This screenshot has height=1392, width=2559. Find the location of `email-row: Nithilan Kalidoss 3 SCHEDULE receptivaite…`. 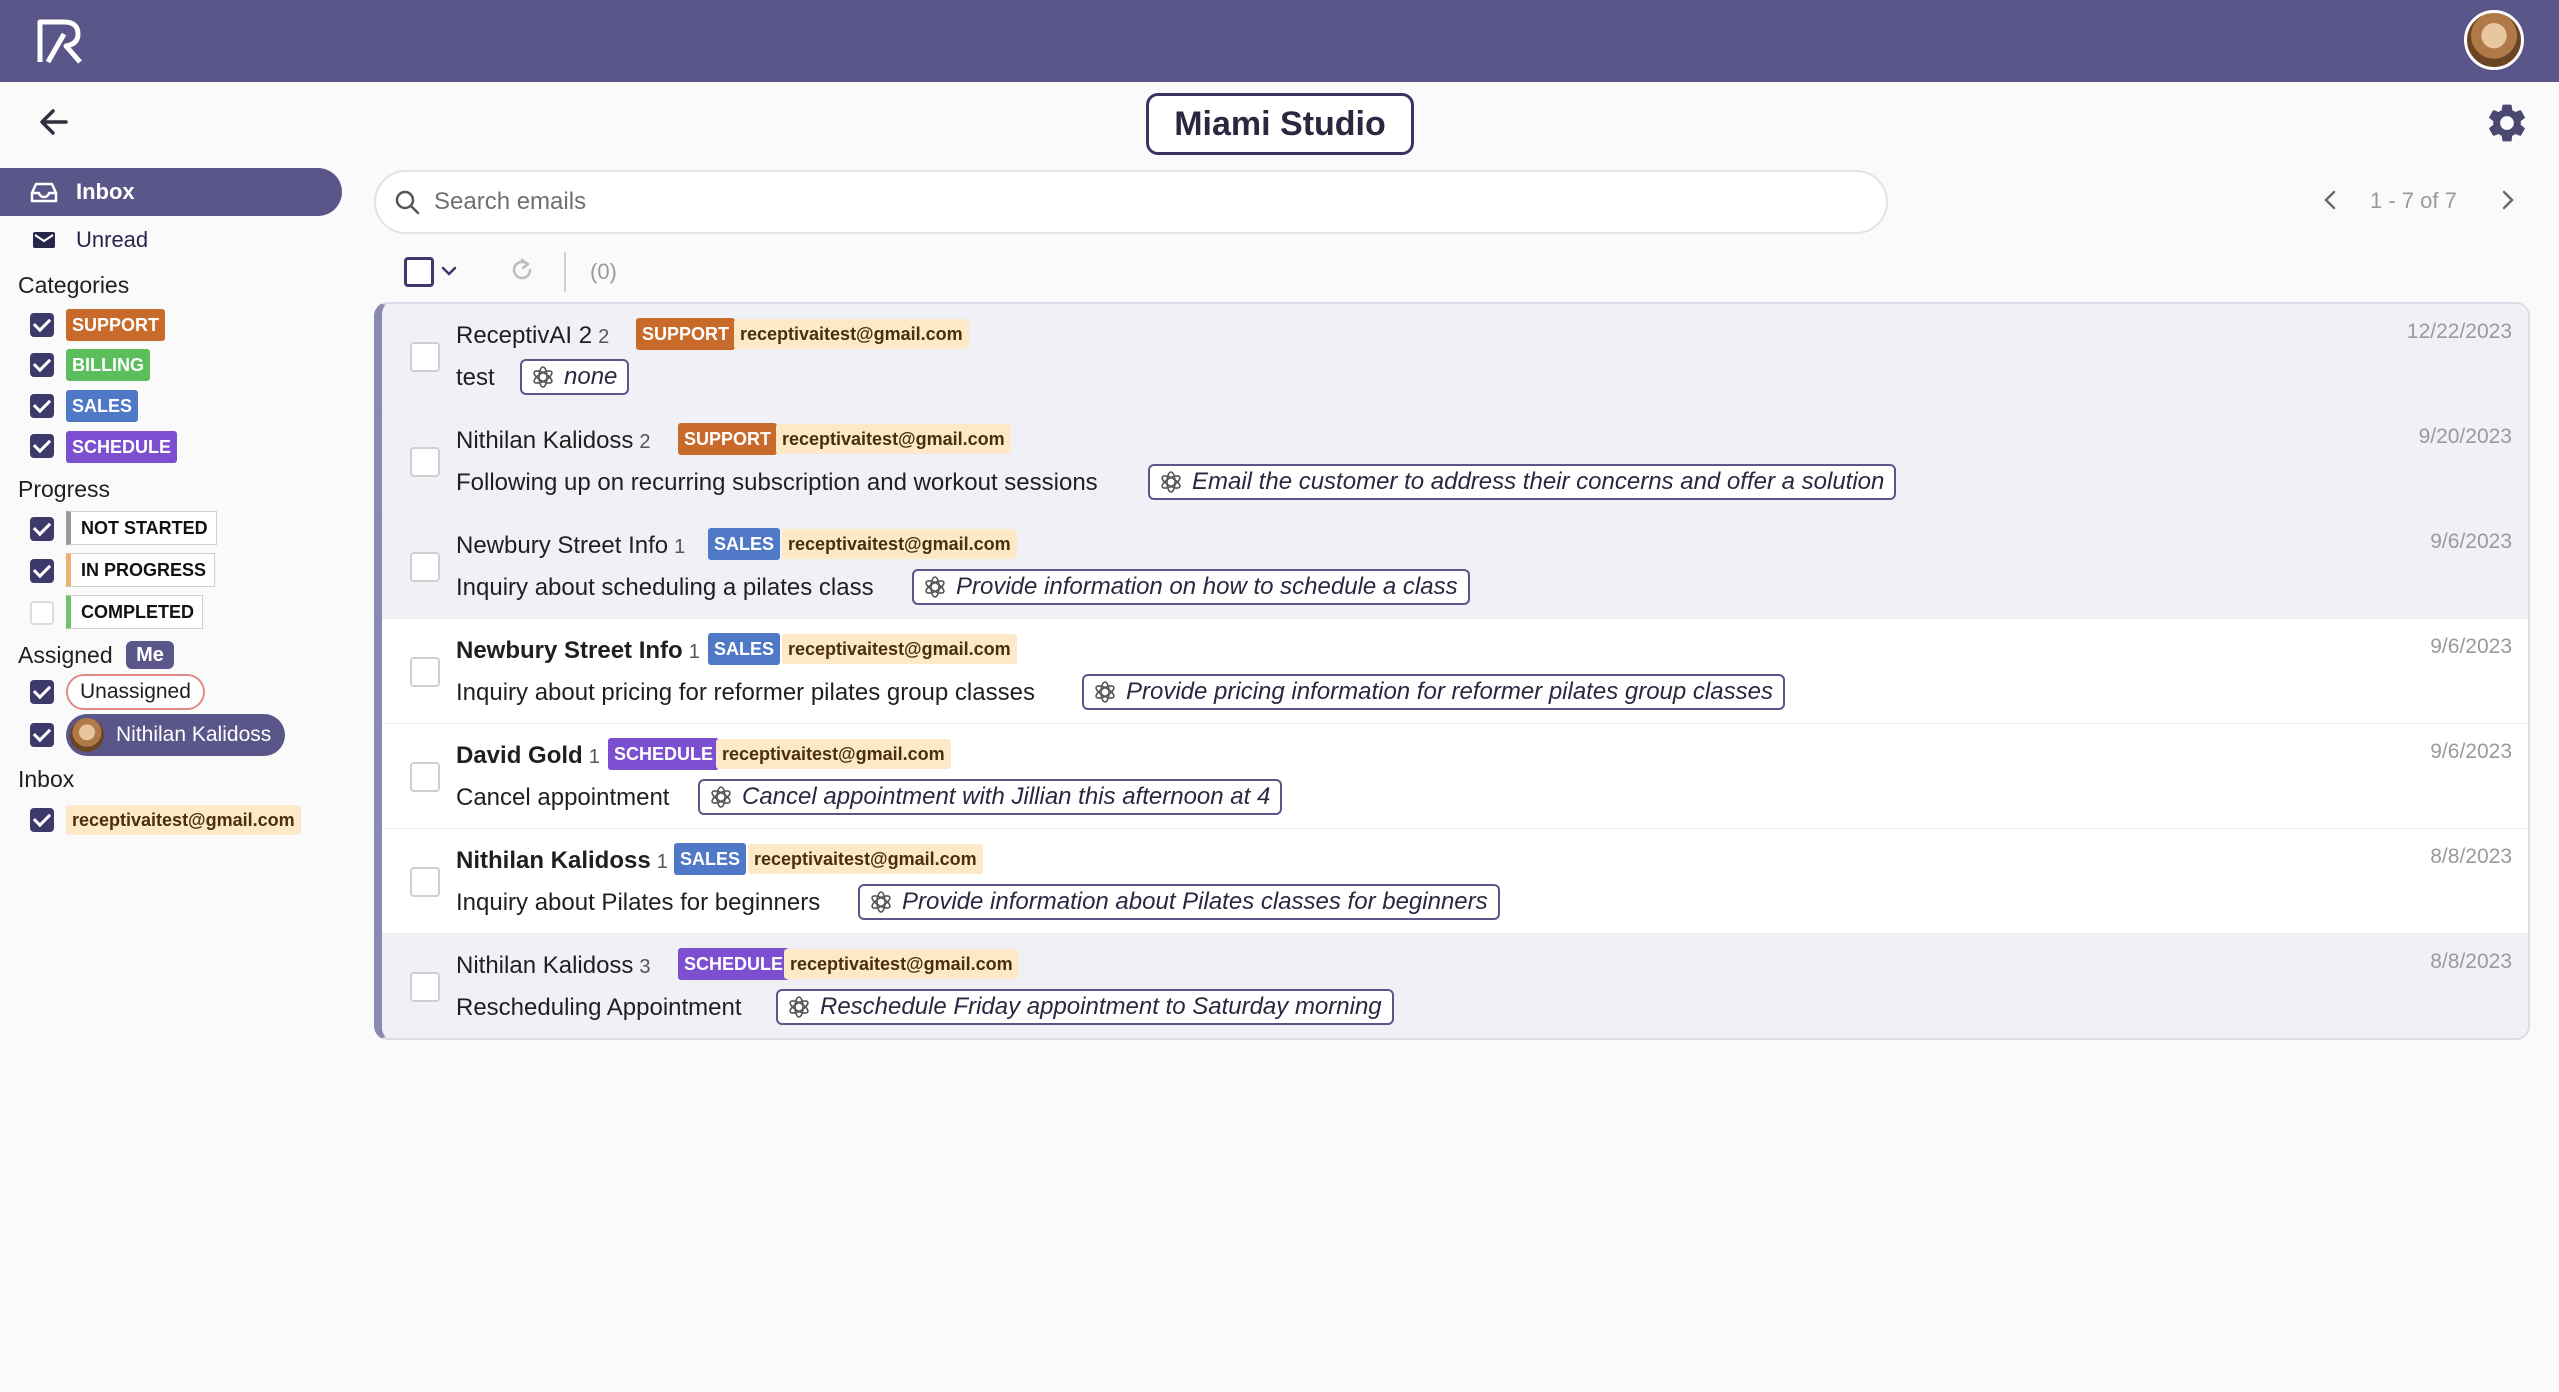

email-row: Nithilan Kalidoss 3 SCHEDULE receptivaite… is located at coordinates (1455, 986).